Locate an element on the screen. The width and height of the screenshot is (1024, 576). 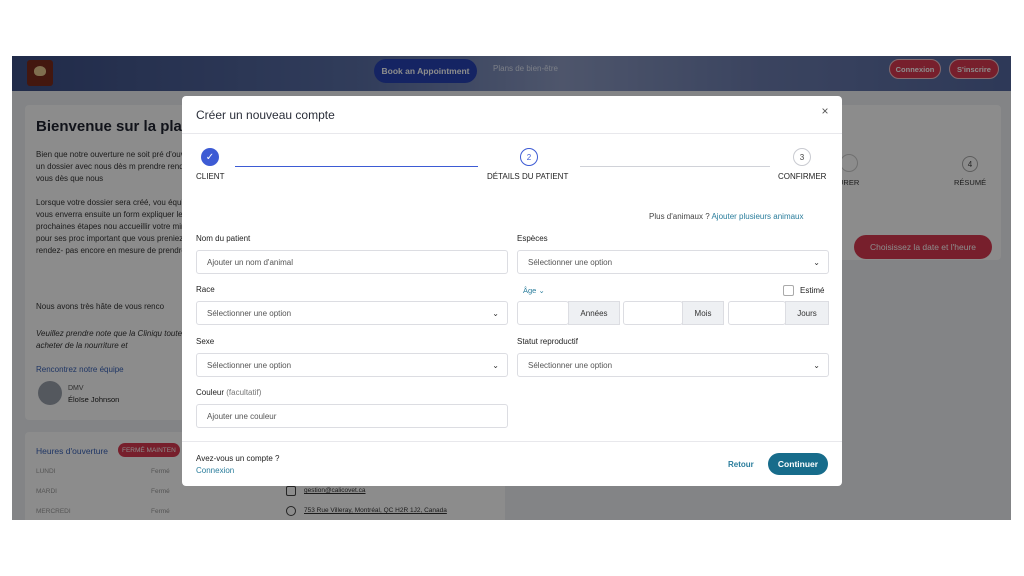
repro-status-label: Statut reproductif is located at coordinates (547, 341).